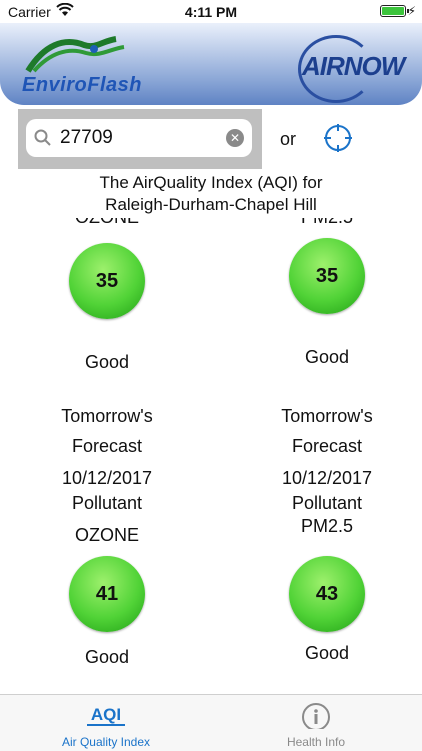 The image size is (422, 751). What do you see at coordinates (353, 66) in the screenshot?
I see `airnow-logo-text: AIRNOW` at bounding box center [353, 66].